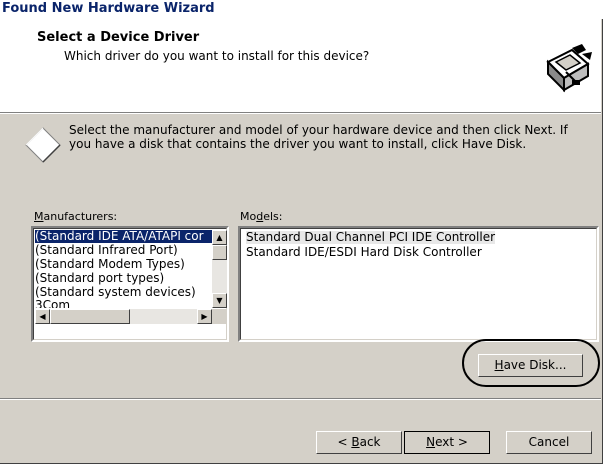 The height and width of the screenshot is (464, 603). I want to click on highlight-circle, so click(531, 363).